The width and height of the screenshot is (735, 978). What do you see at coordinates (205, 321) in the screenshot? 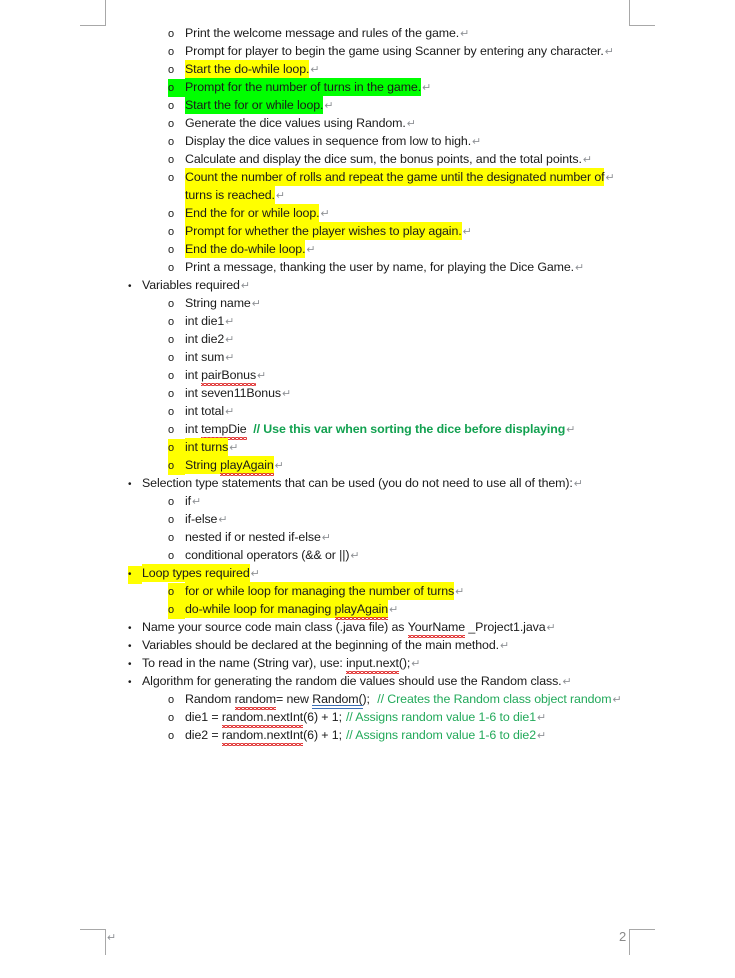
I see `line-text: int die1` at bounding box center [205, 321].